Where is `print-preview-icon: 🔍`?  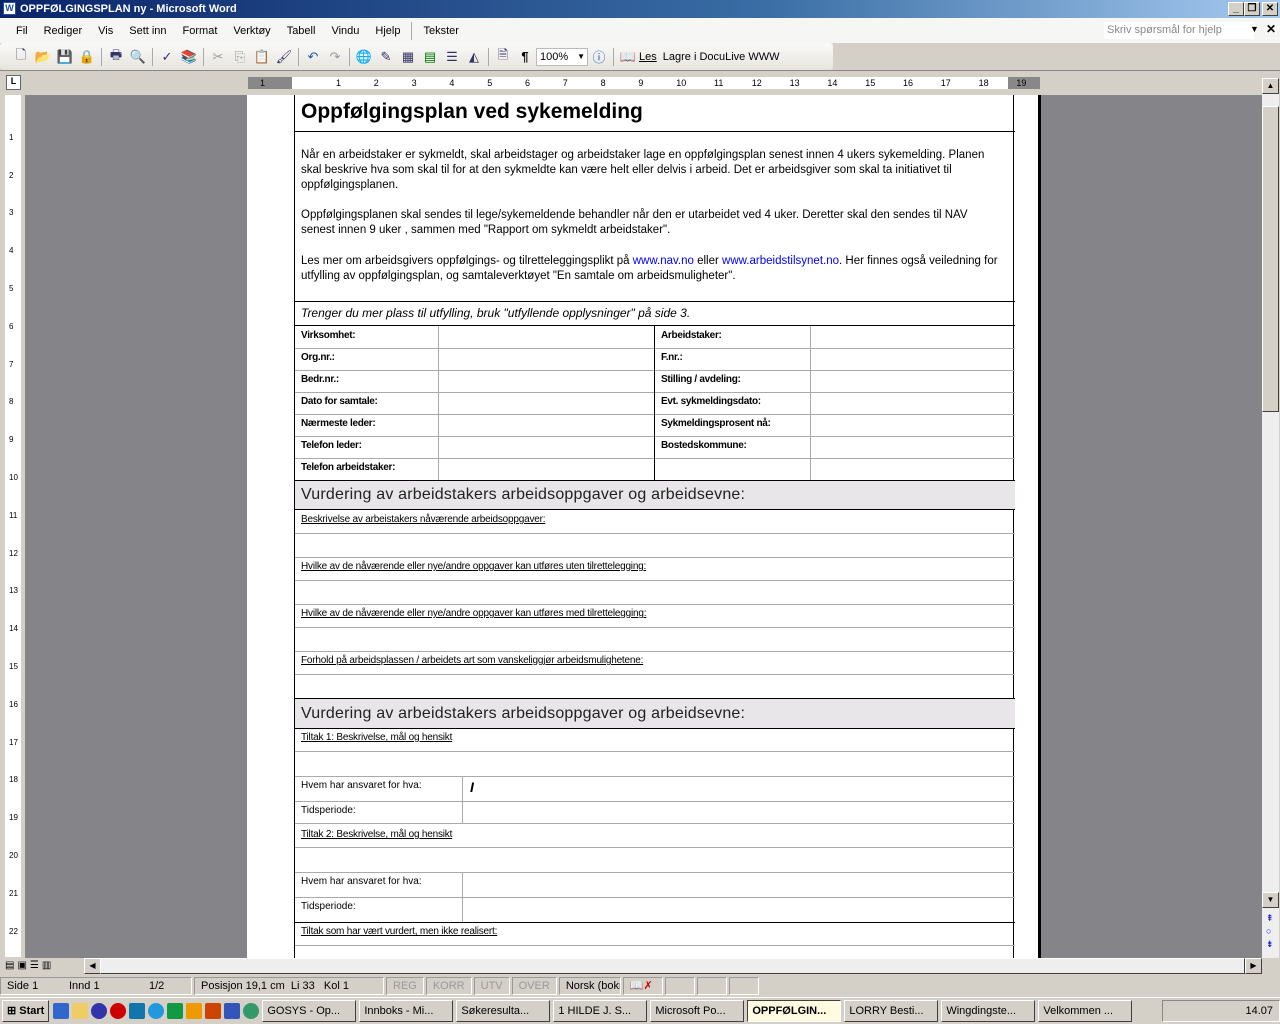 print-preview-icon: 🔍 is located at coordinates (138, 57).